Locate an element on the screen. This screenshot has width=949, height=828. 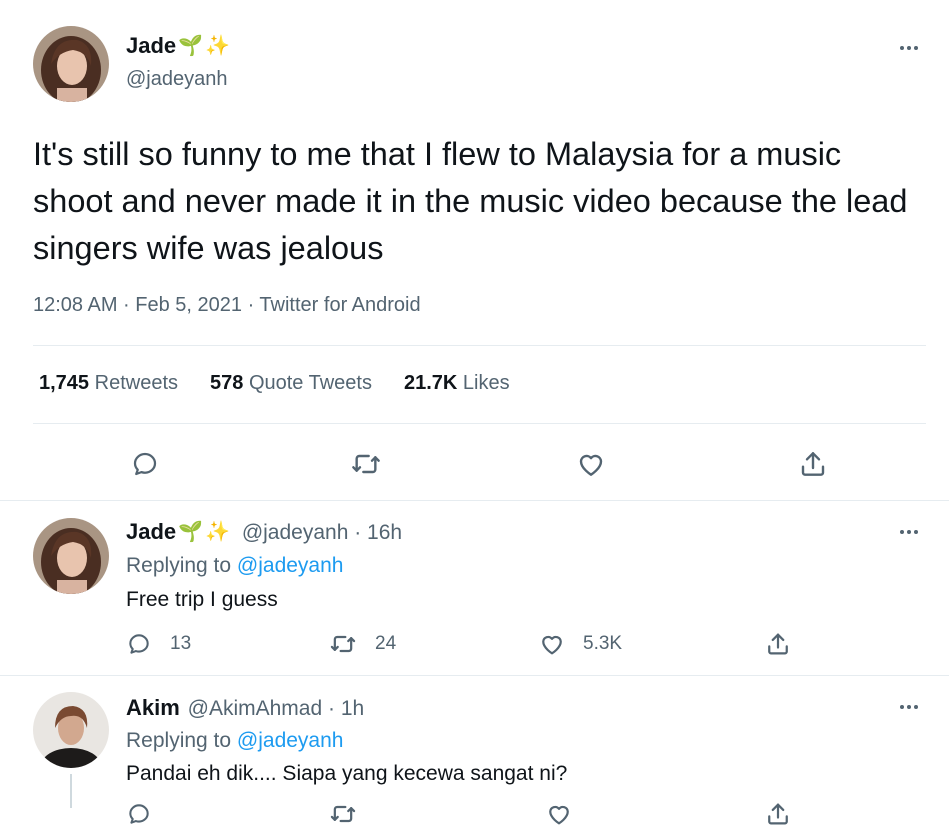
author-display-name: Akim is located at coordinates (153, 707).